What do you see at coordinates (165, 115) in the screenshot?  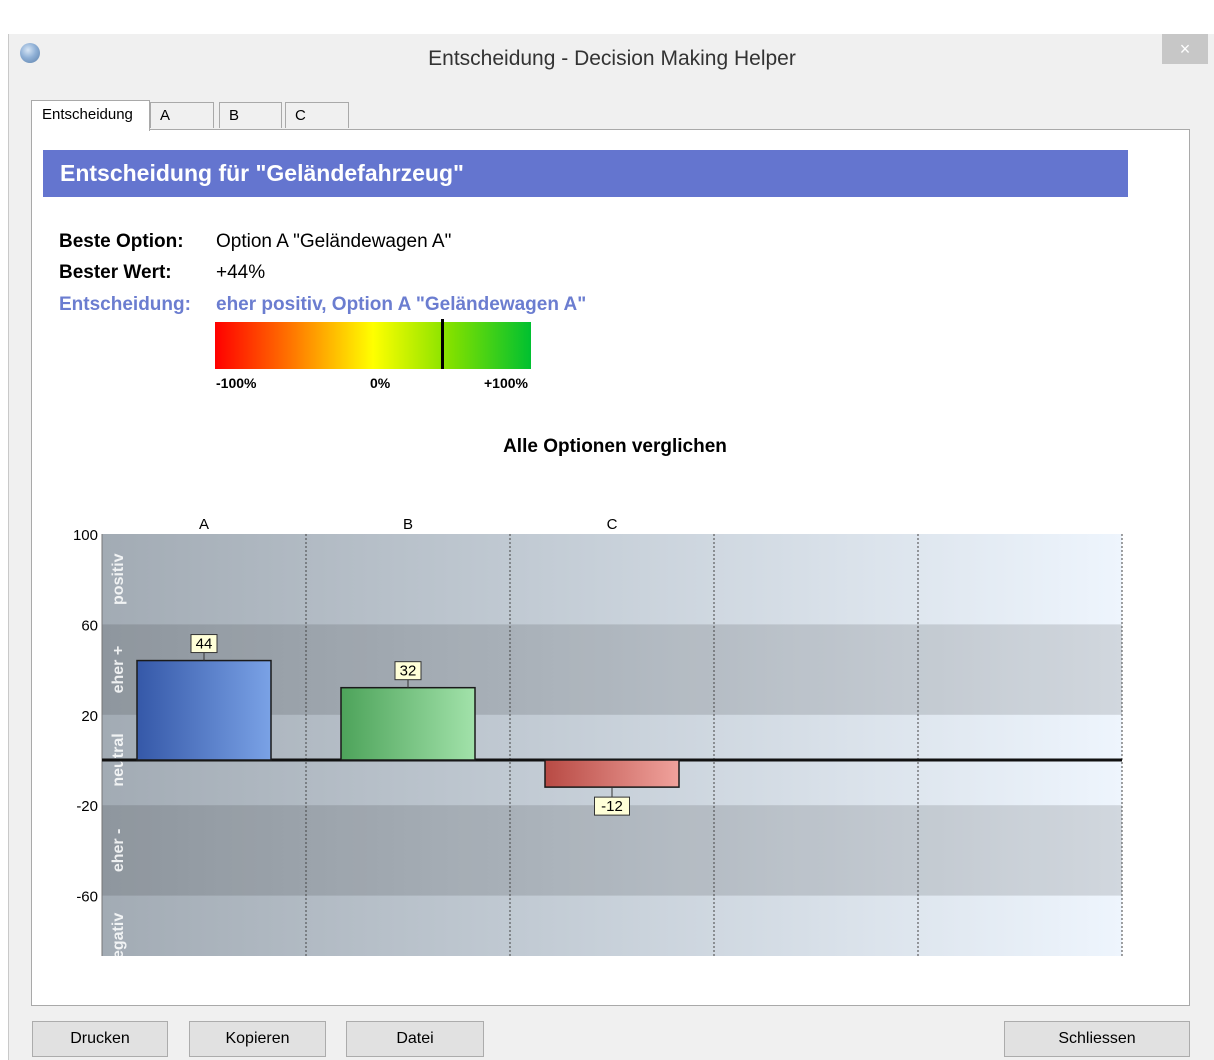 I see `tab-label: A` at bounding box center [165, 115].